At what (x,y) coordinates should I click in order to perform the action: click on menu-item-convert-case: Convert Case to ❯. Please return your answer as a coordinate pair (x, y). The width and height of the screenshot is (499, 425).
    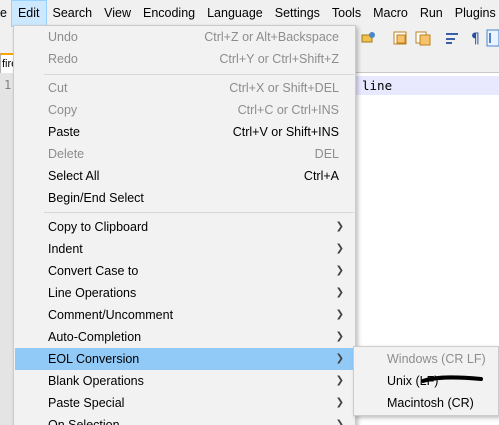
    Looking at the image, I should click on (184, 271).